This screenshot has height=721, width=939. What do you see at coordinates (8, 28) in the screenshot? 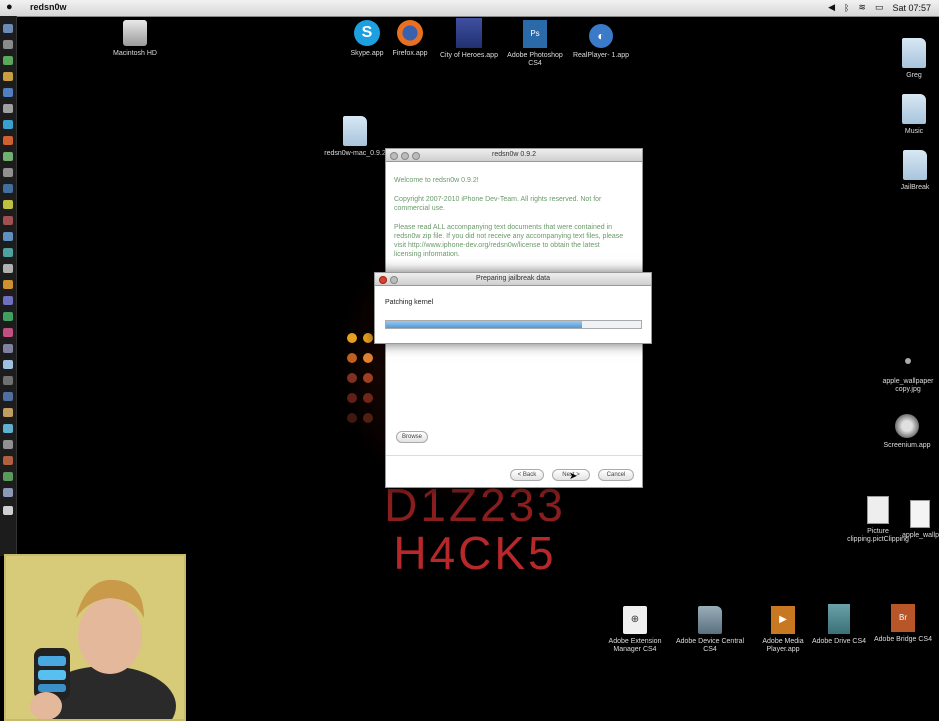
I see `dock-finder-icon` at bounding box center [8, 28].